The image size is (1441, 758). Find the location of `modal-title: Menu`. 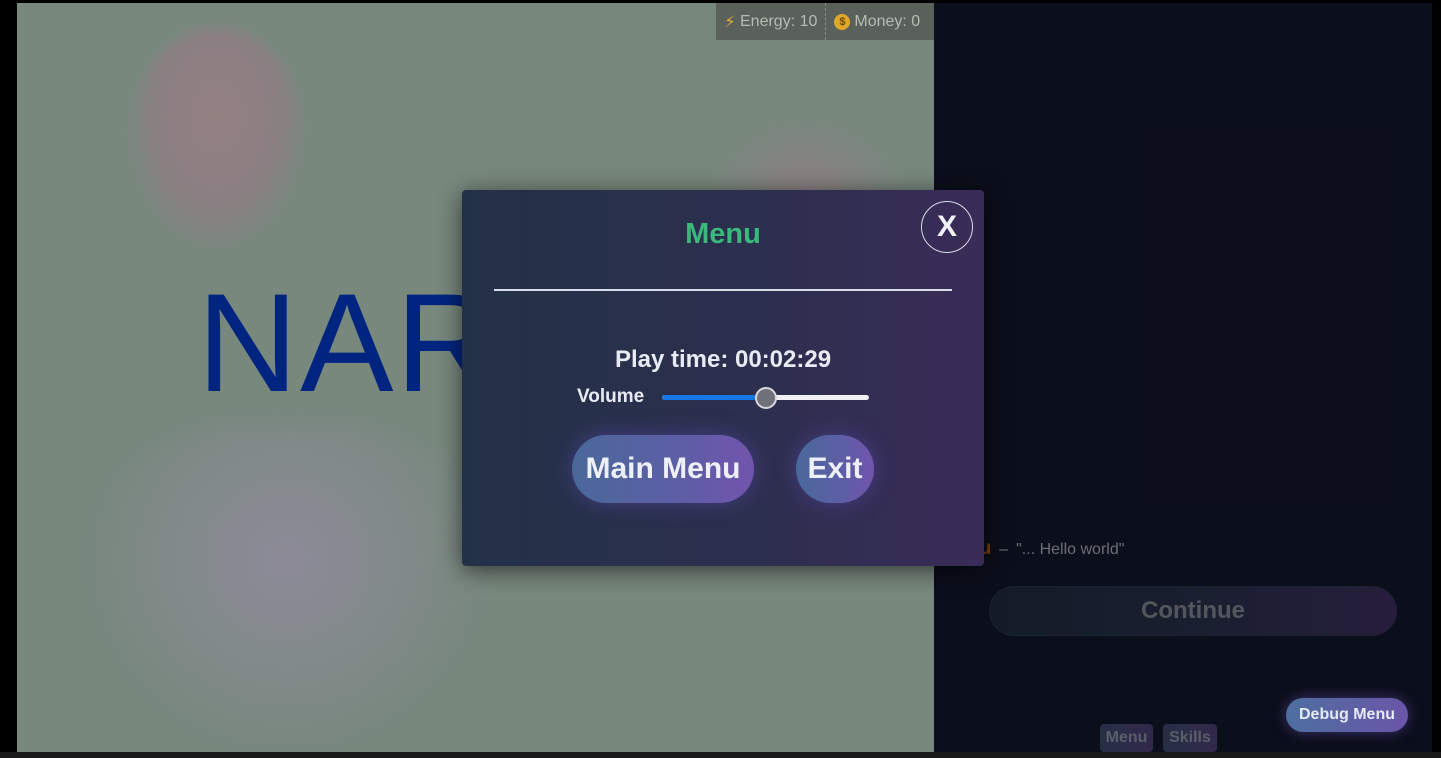

modal-title: Menu is located at coordinates (723, 234).